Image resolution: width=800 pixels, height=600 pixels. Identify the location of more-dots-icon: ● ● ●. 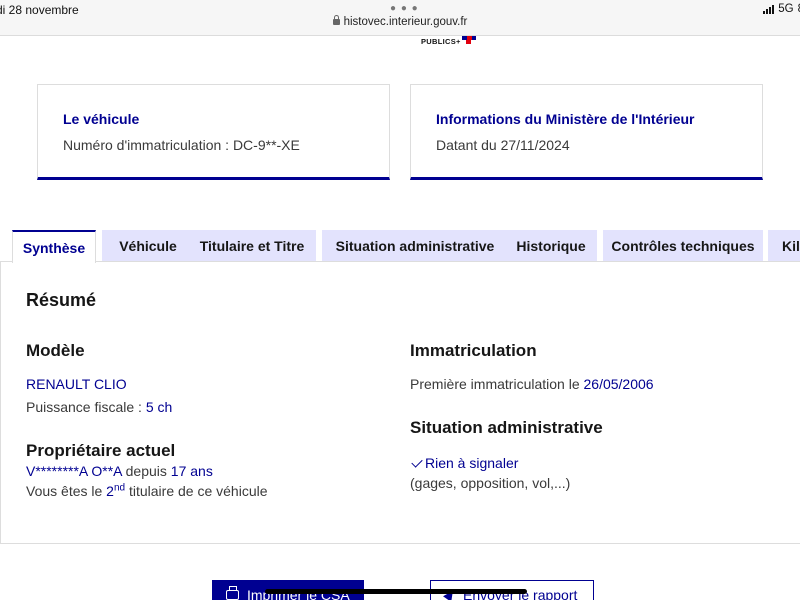
(404, 8).